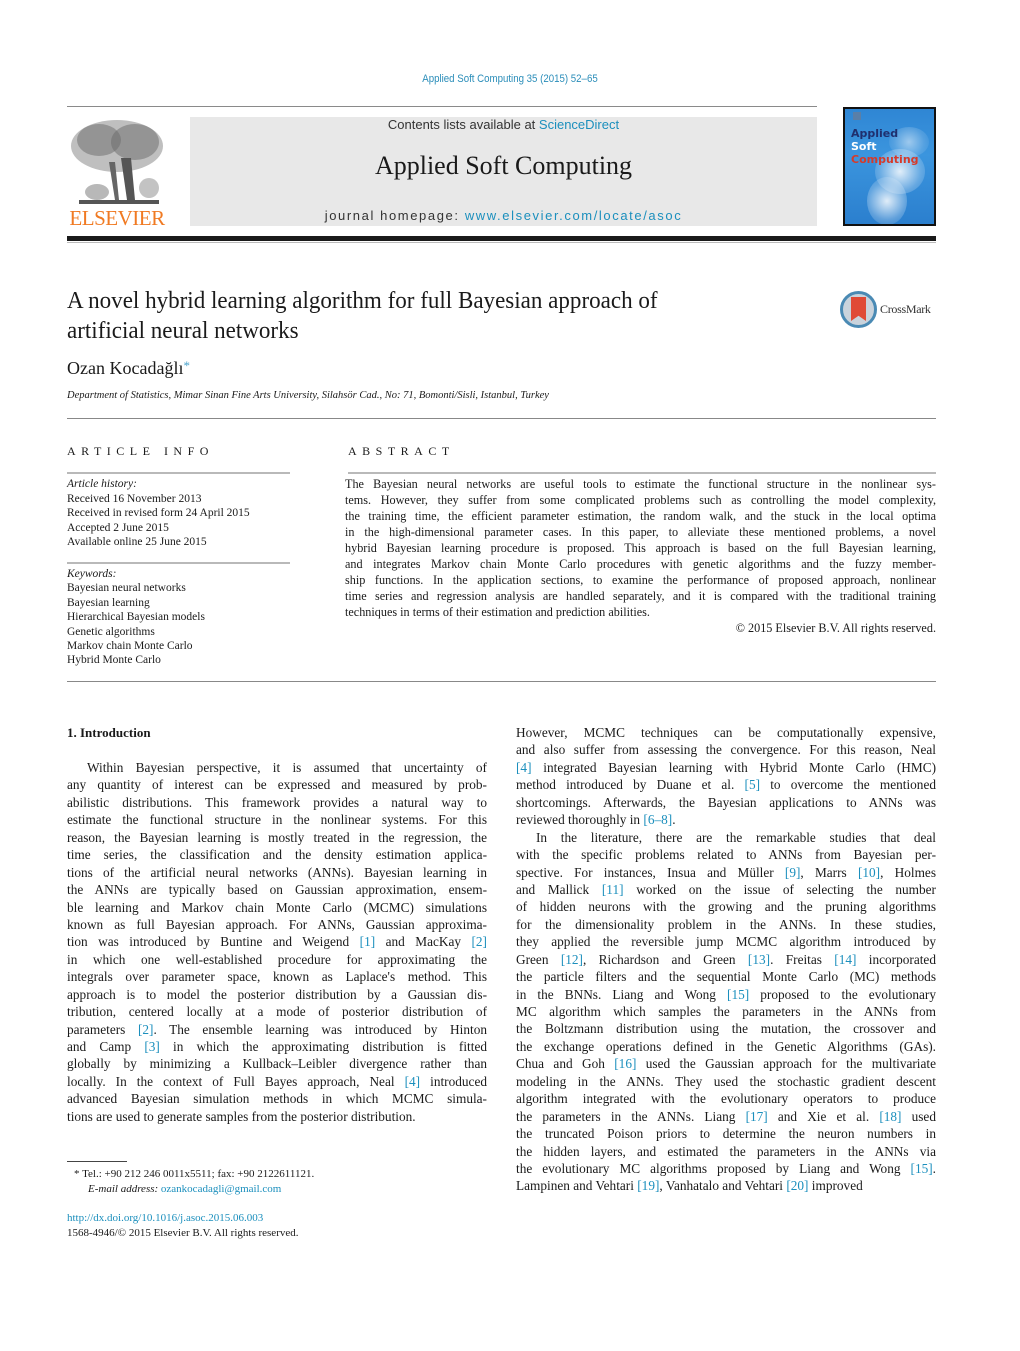  Describe the element at coordinates (559, 889) in the screenshot. I see `body-text: and Mallick` at that location.